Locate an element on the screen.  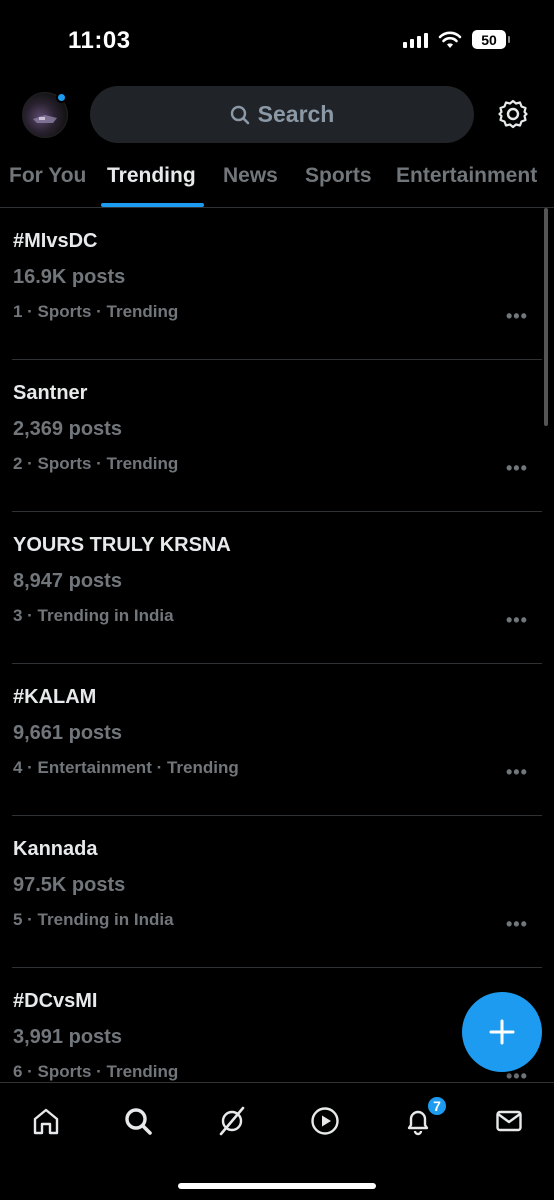
plus-icon is located at coordinates (502, 1032).